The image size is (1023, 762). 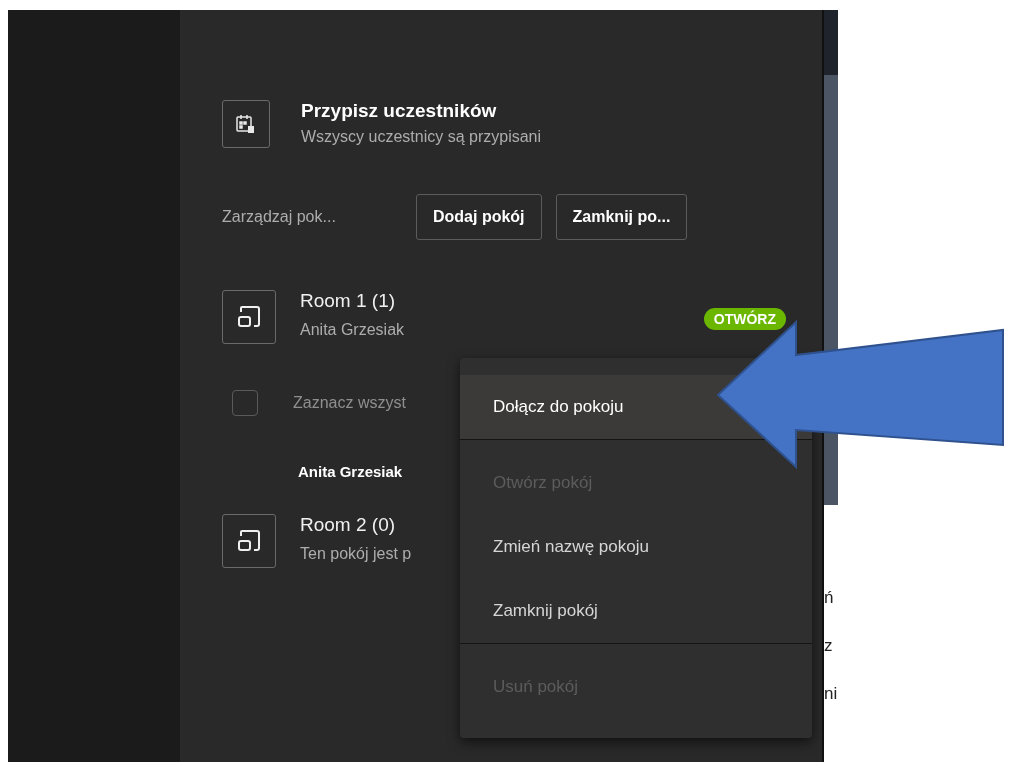 What do you see at coordinates (245, 403) in the screenshot?
I see `checkbox` at bounding box center [245, 403].